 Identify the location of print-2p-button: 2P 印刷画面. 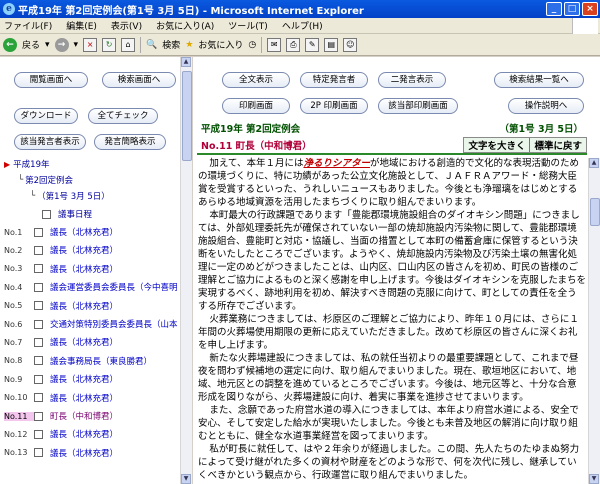
(334, 106).